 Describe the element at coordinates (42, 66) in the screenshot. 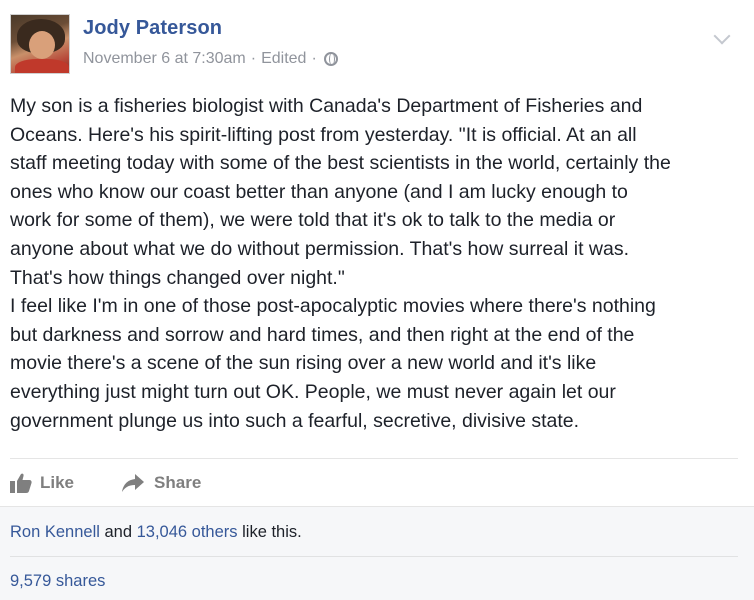

I see `avatar-shirt` at that location.